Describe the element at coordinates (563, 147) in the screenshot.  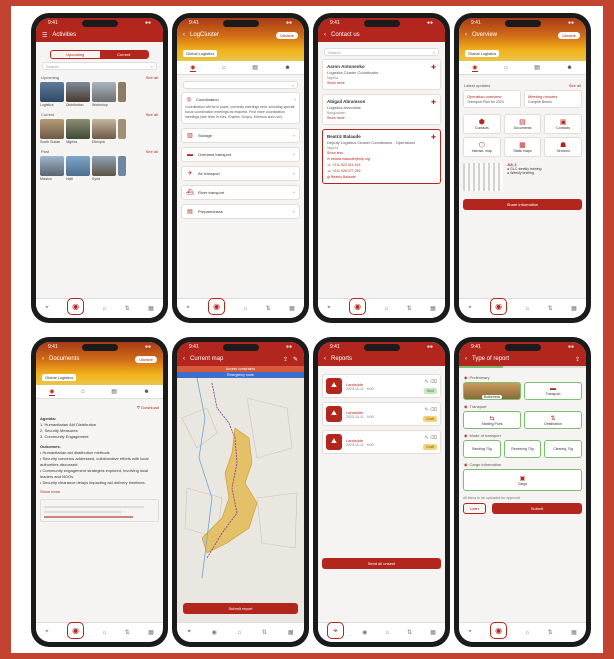
I see `grid-services: ☗ Services` at that location.